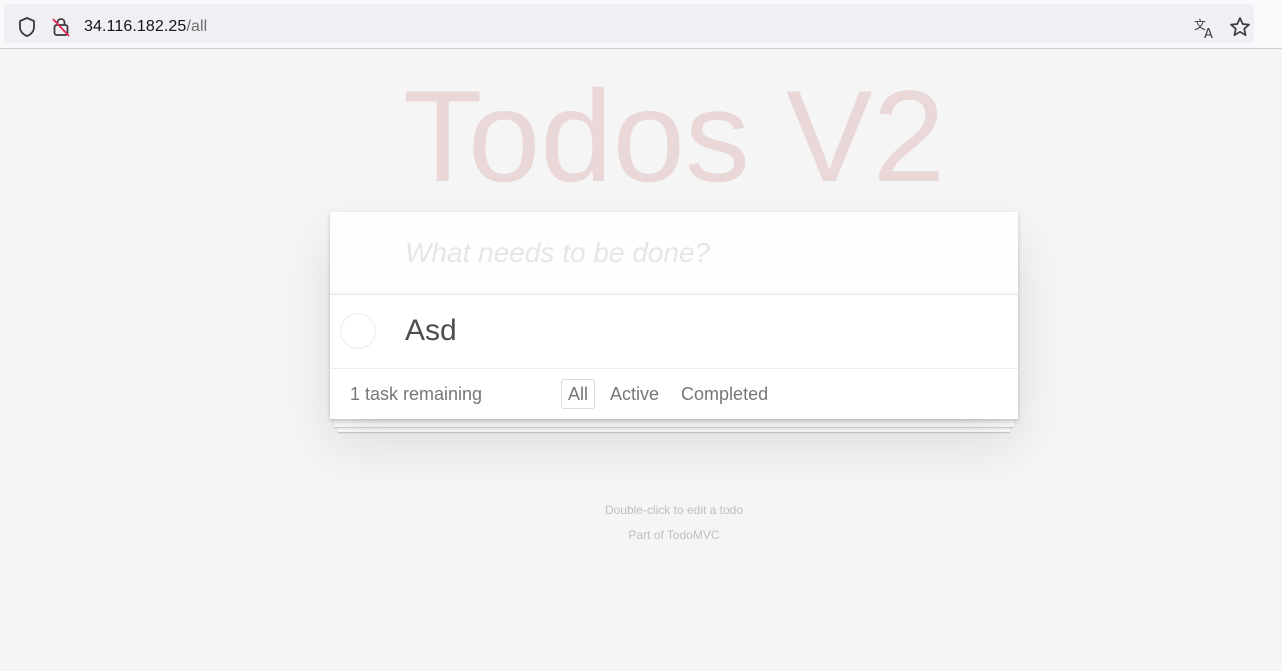 The height and width of the screenshot is (671, 1282). Describe the element at coordinates (358, 331) in the screenshot. I see `todo-toggle-checkbox` at that location.